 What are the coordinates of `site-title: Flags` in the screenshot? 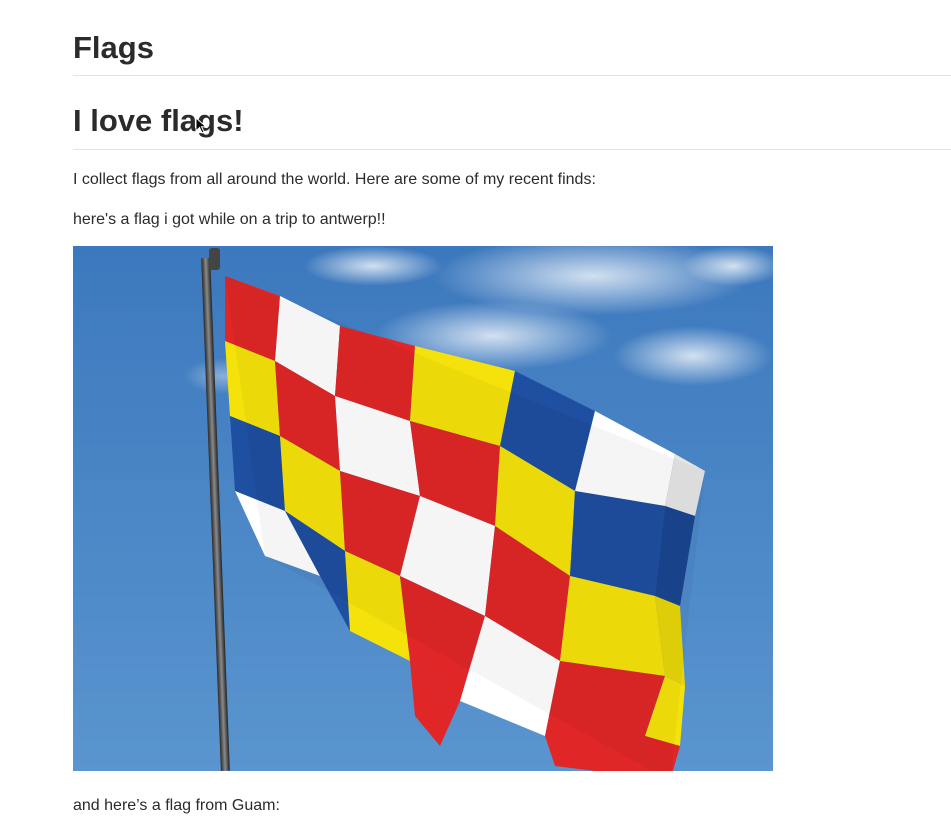 It's located at (113, 48).